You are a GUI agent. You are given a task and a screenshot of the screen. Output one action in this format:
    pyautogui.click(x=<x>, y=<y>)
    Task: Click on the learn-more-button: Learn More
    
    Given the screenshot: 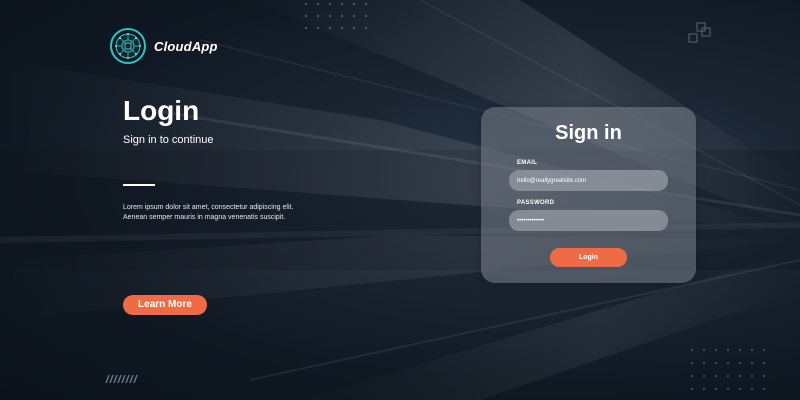 What is the action you would take?
    pyautogui.click(x=165, y=305)
    